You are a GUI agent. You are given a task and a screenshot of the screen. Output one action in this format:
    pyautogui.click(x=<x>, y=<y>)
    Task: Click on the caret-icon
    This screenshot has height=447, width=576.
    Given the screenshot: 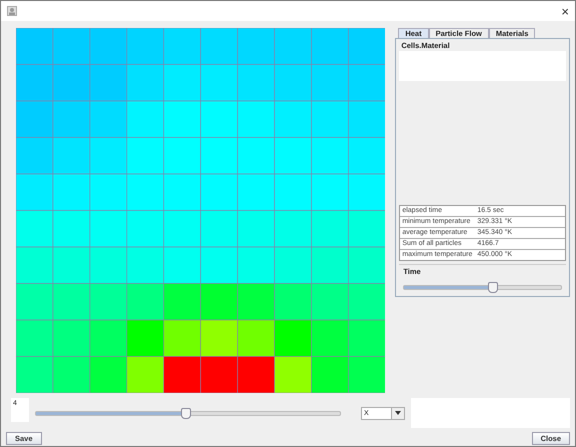 What is the action you would take?
    pyautogui.click(x=398, y=413)
    